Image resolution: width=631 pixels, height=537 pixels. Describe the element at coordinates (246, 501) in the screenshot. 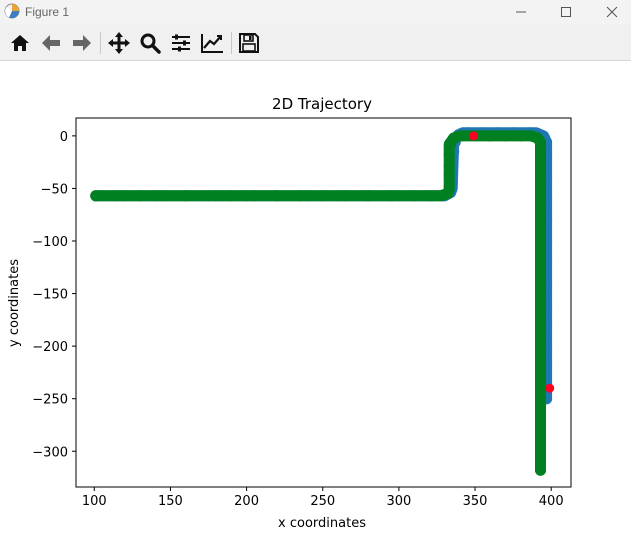

I see `x-tick-label: 200` at that location.